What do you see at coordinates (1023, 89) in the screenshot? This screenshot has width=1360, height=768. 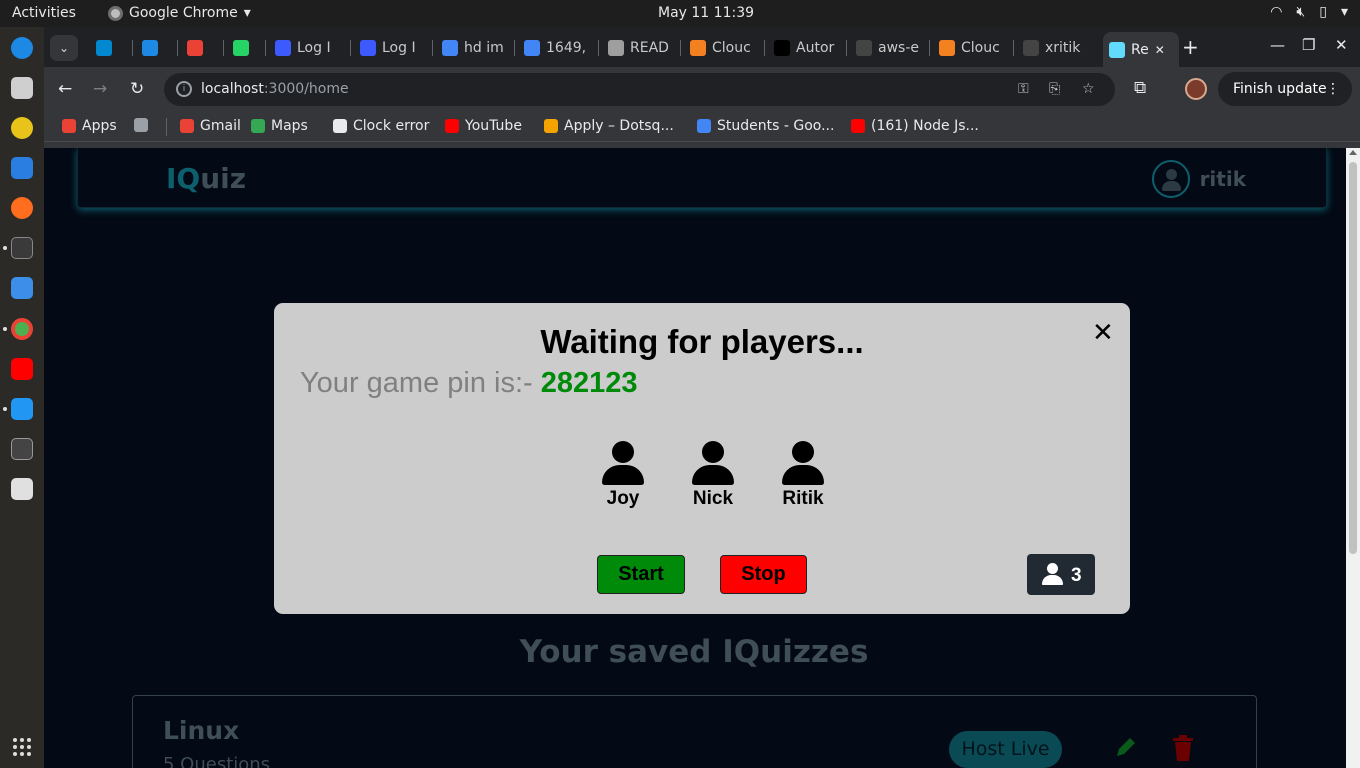 I see `password-key-icon: ⚿` at bounding box center [1023, 89].